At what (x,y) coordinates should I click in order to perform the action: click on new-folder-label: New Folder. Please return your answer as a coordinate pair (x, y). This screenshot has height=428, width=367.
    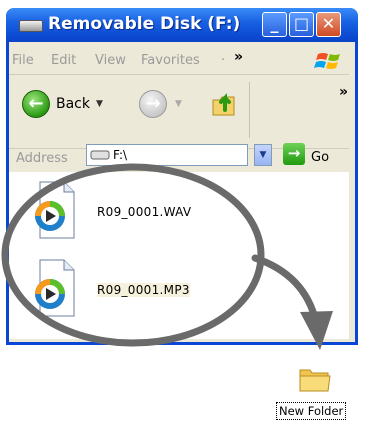
    Looking at the image, I should click on (311, 411).